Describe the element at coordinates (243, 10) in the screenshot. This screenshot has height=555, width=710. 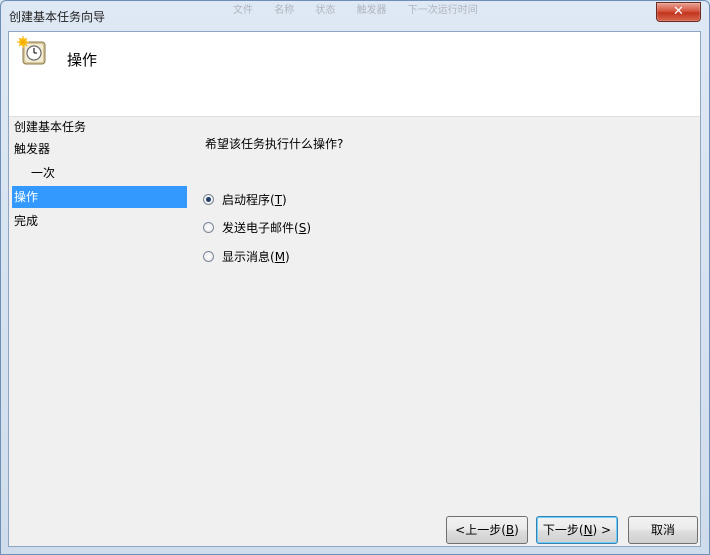
I see `ghost-text: 文件` at that location.